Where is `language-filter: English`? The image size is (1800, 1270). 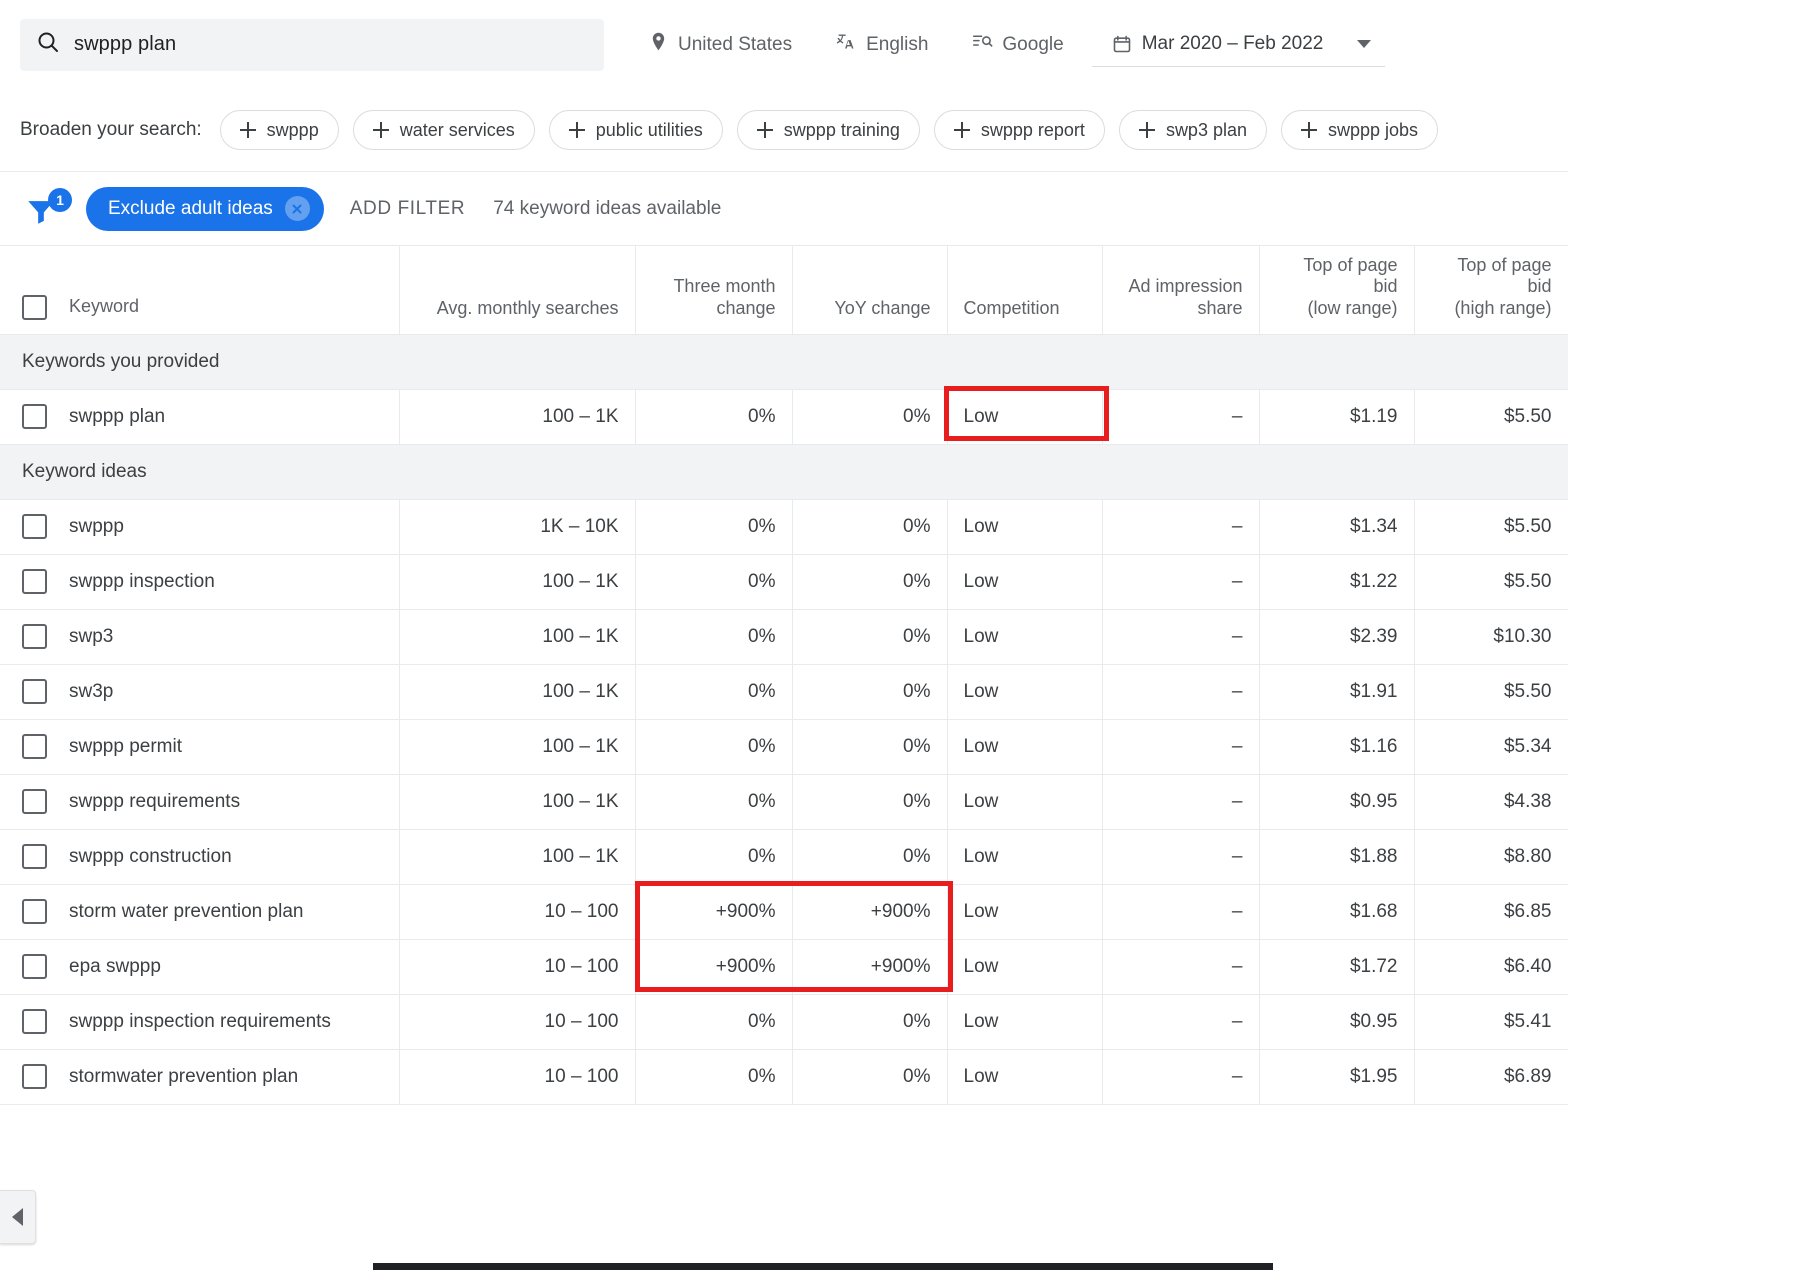 language-filter: English is located at coordinates (882, 45).